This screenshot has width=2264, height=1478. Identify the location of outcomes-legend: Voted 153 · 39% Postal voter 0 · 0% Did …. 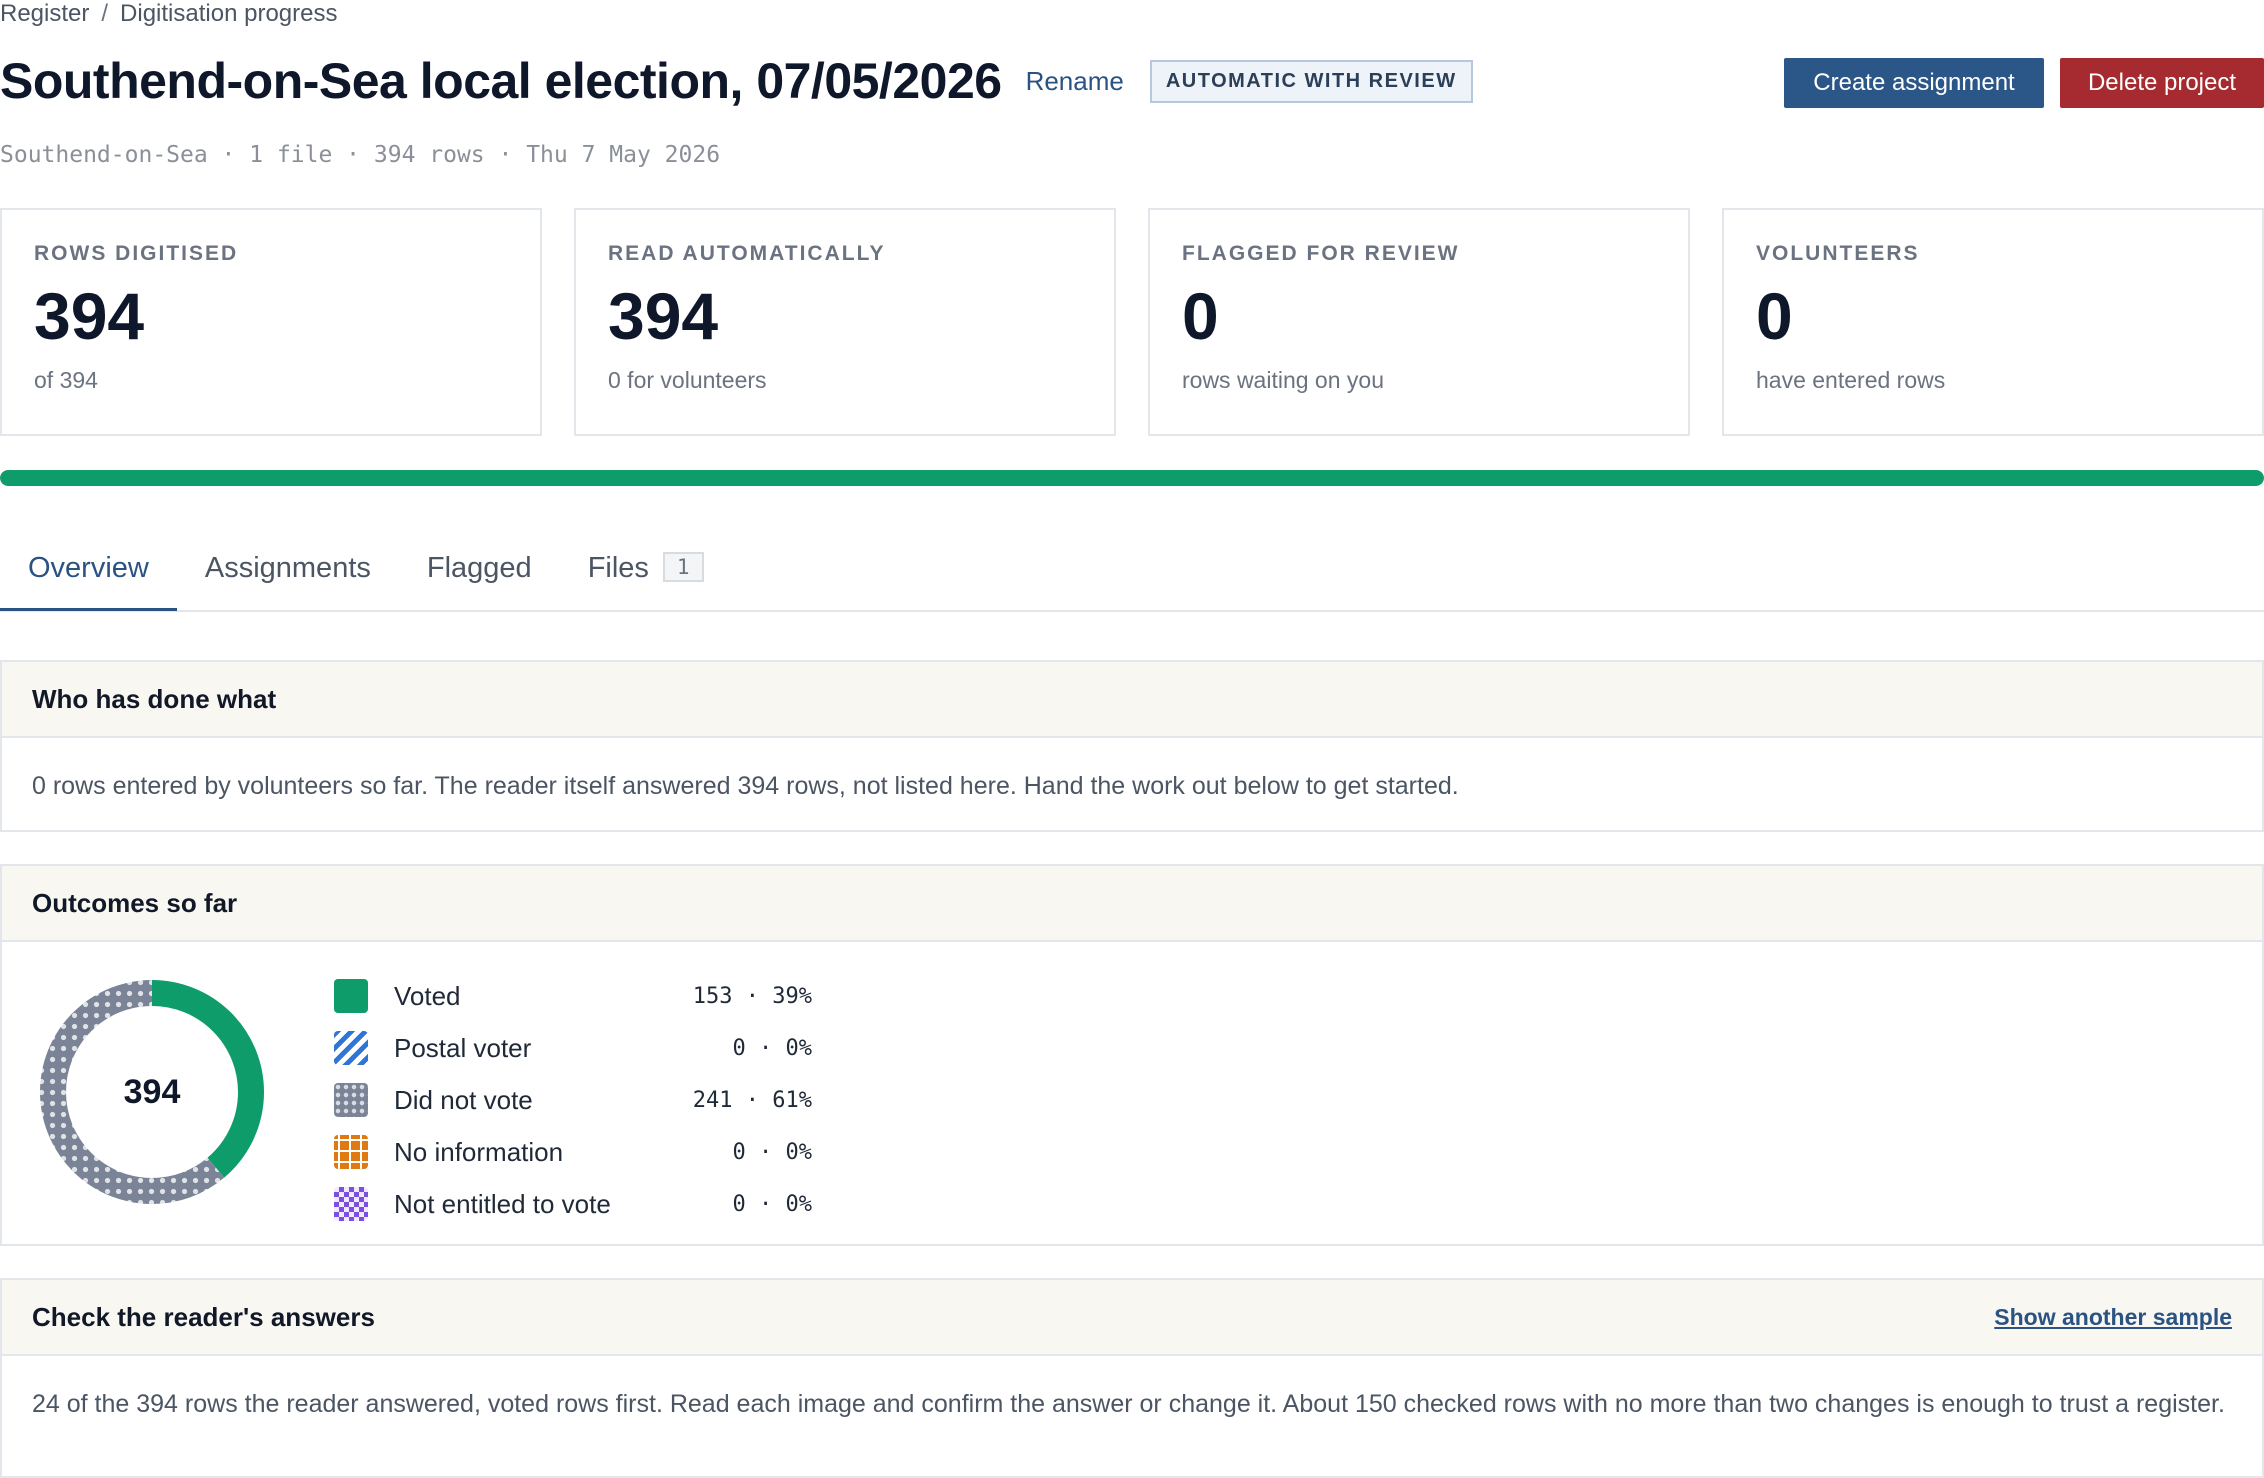
(573, 1100).